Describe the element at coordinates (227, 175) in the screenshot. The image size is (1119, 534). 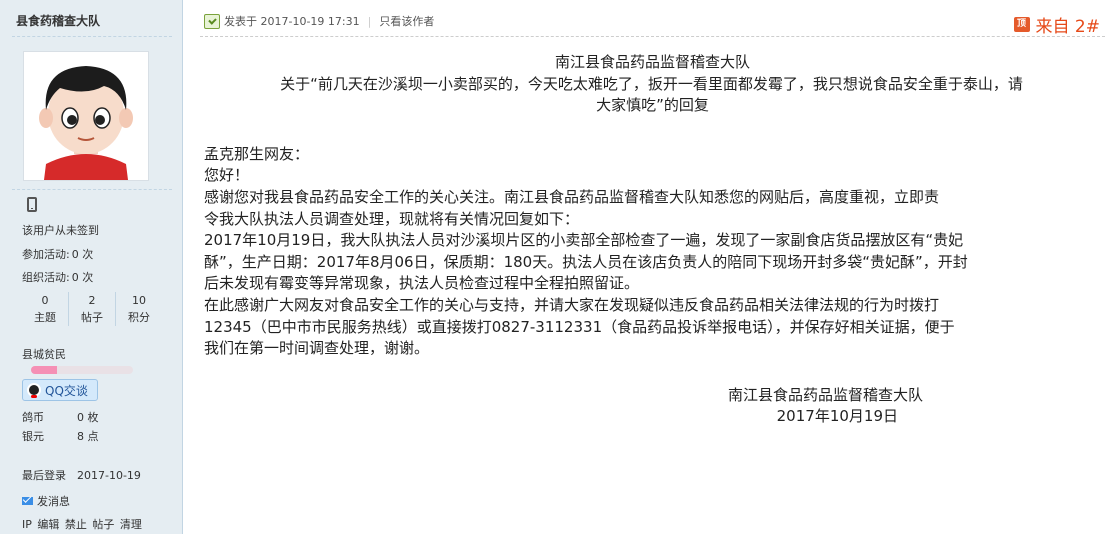
I see `body-line: 您好！` at that location.